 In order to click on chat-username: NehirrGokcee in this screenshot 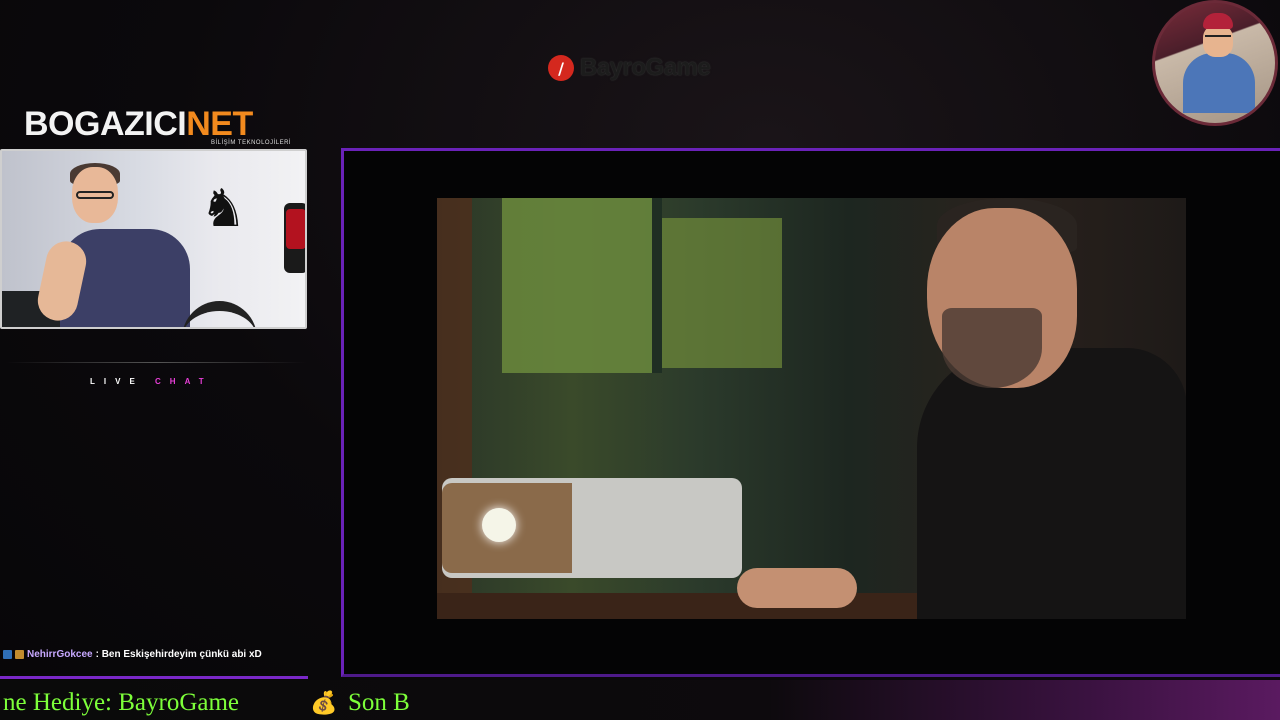, I will do `click(60, 654)`.